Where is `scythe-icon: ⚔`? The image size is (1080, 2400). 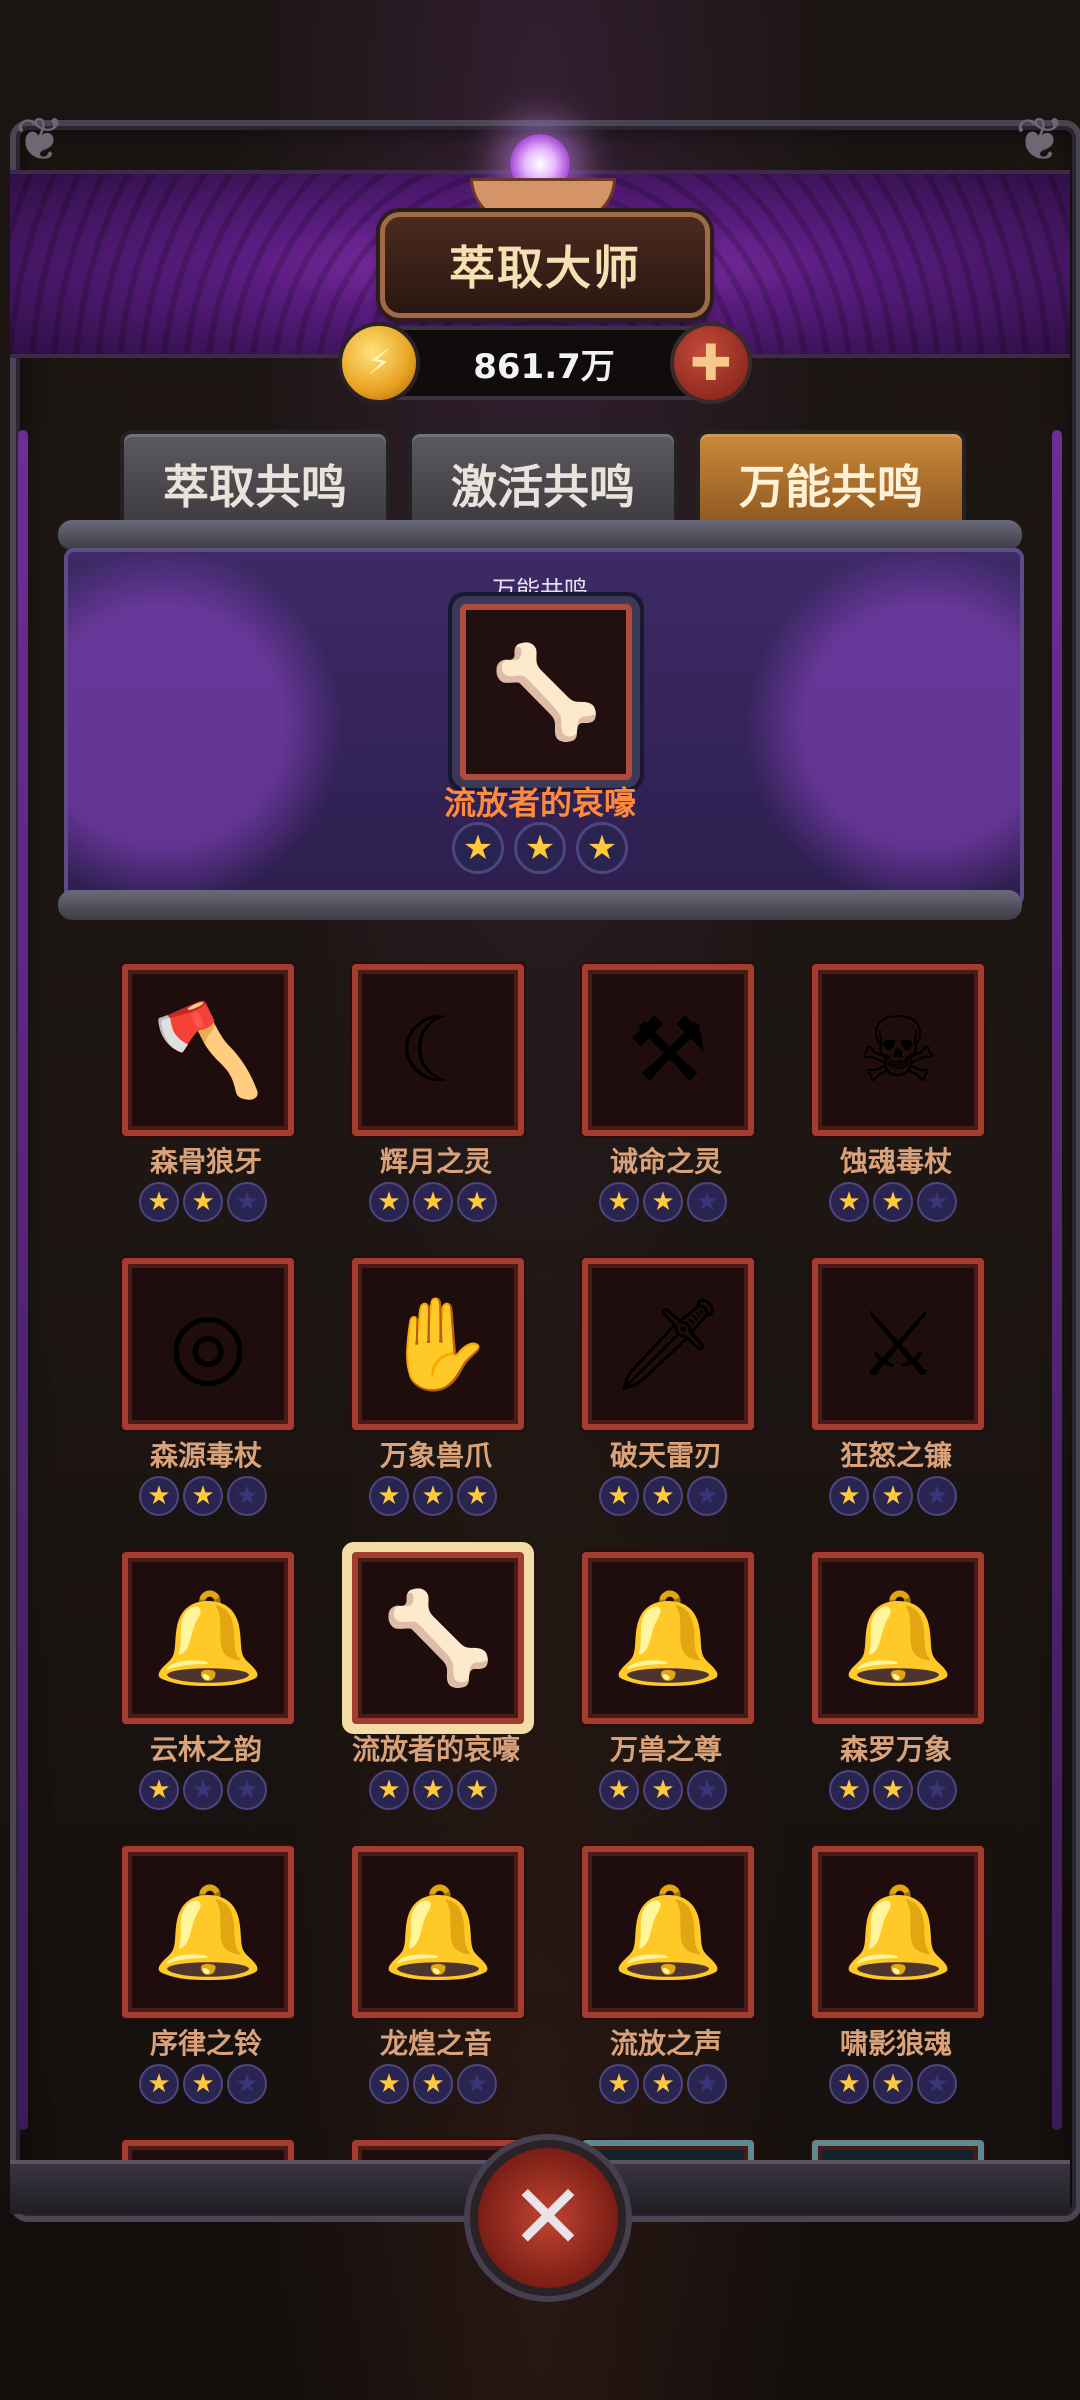
scythe-icon: ⚔ is located at coordinates (898, 1344).